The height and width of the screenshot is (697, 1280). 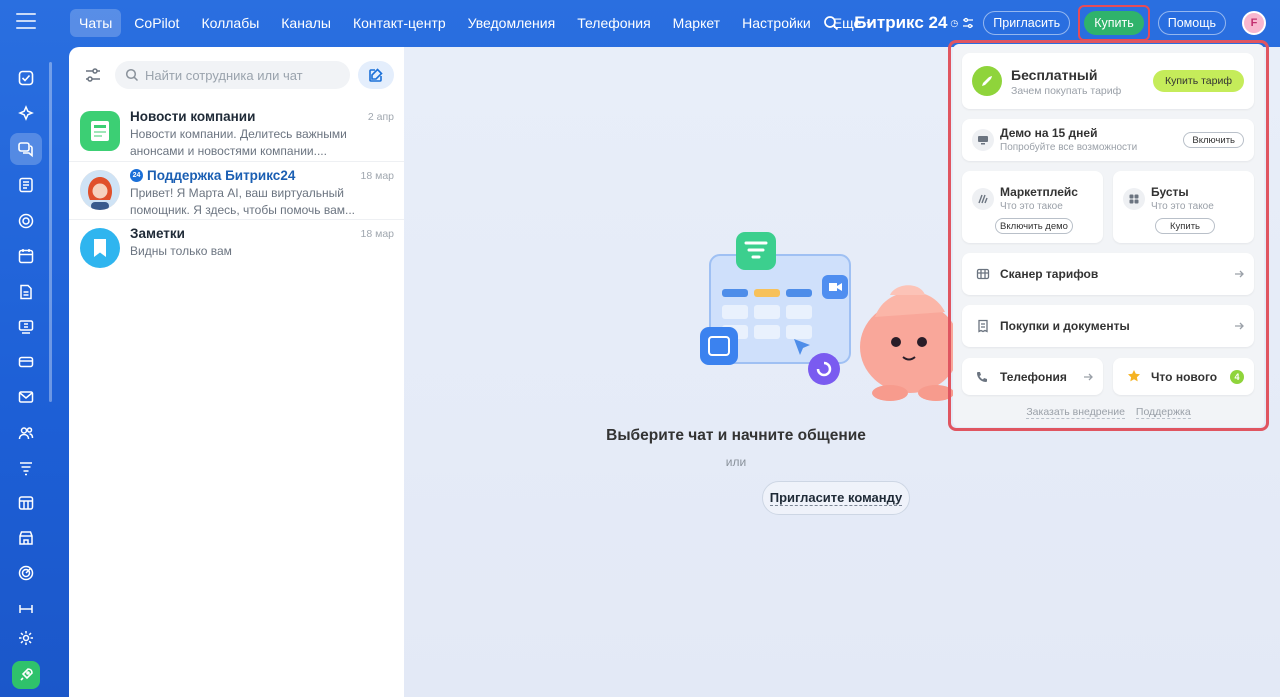 I want to click on settings-icon, so click(x=26, y=638).